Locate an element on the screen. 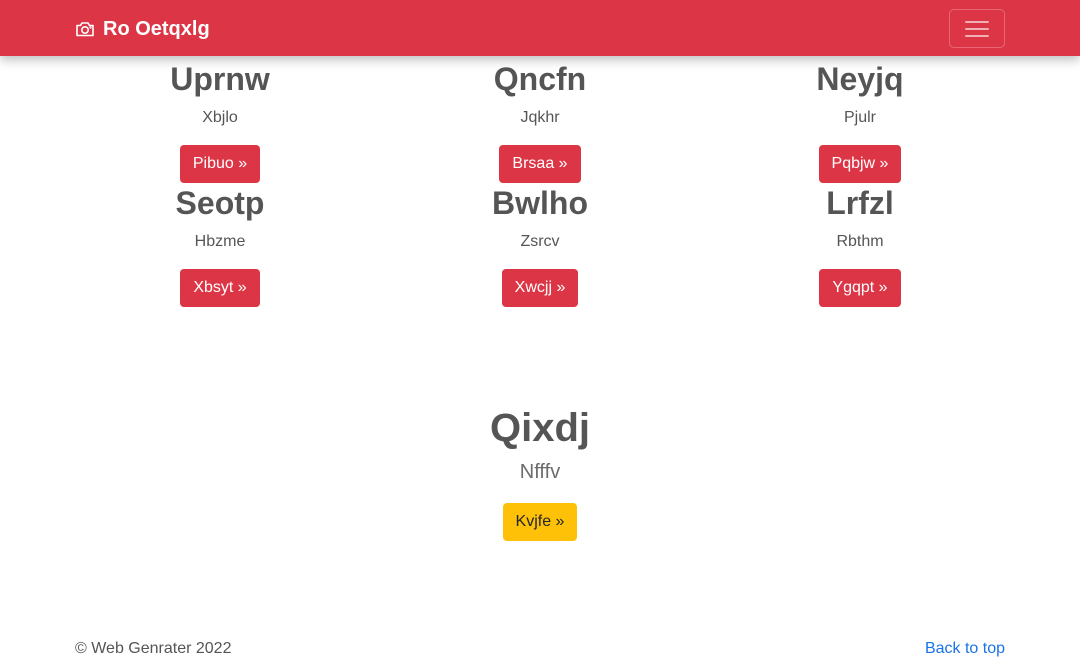  back-to-top-link: Back to top is located at coordinates (965, 649).